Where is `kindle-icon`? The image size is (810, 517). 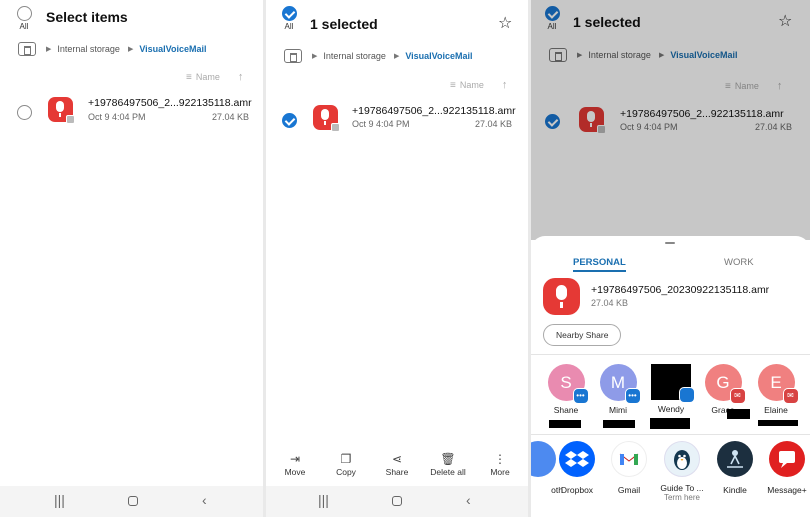 kindle-icon is located at coordinates (735, 459).